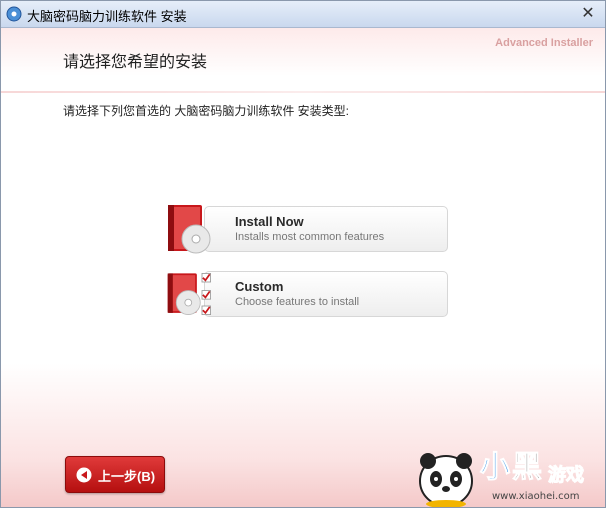 The width and height of the screenshot is (606, 508). I want to click on header-divider, so click(303, 92).